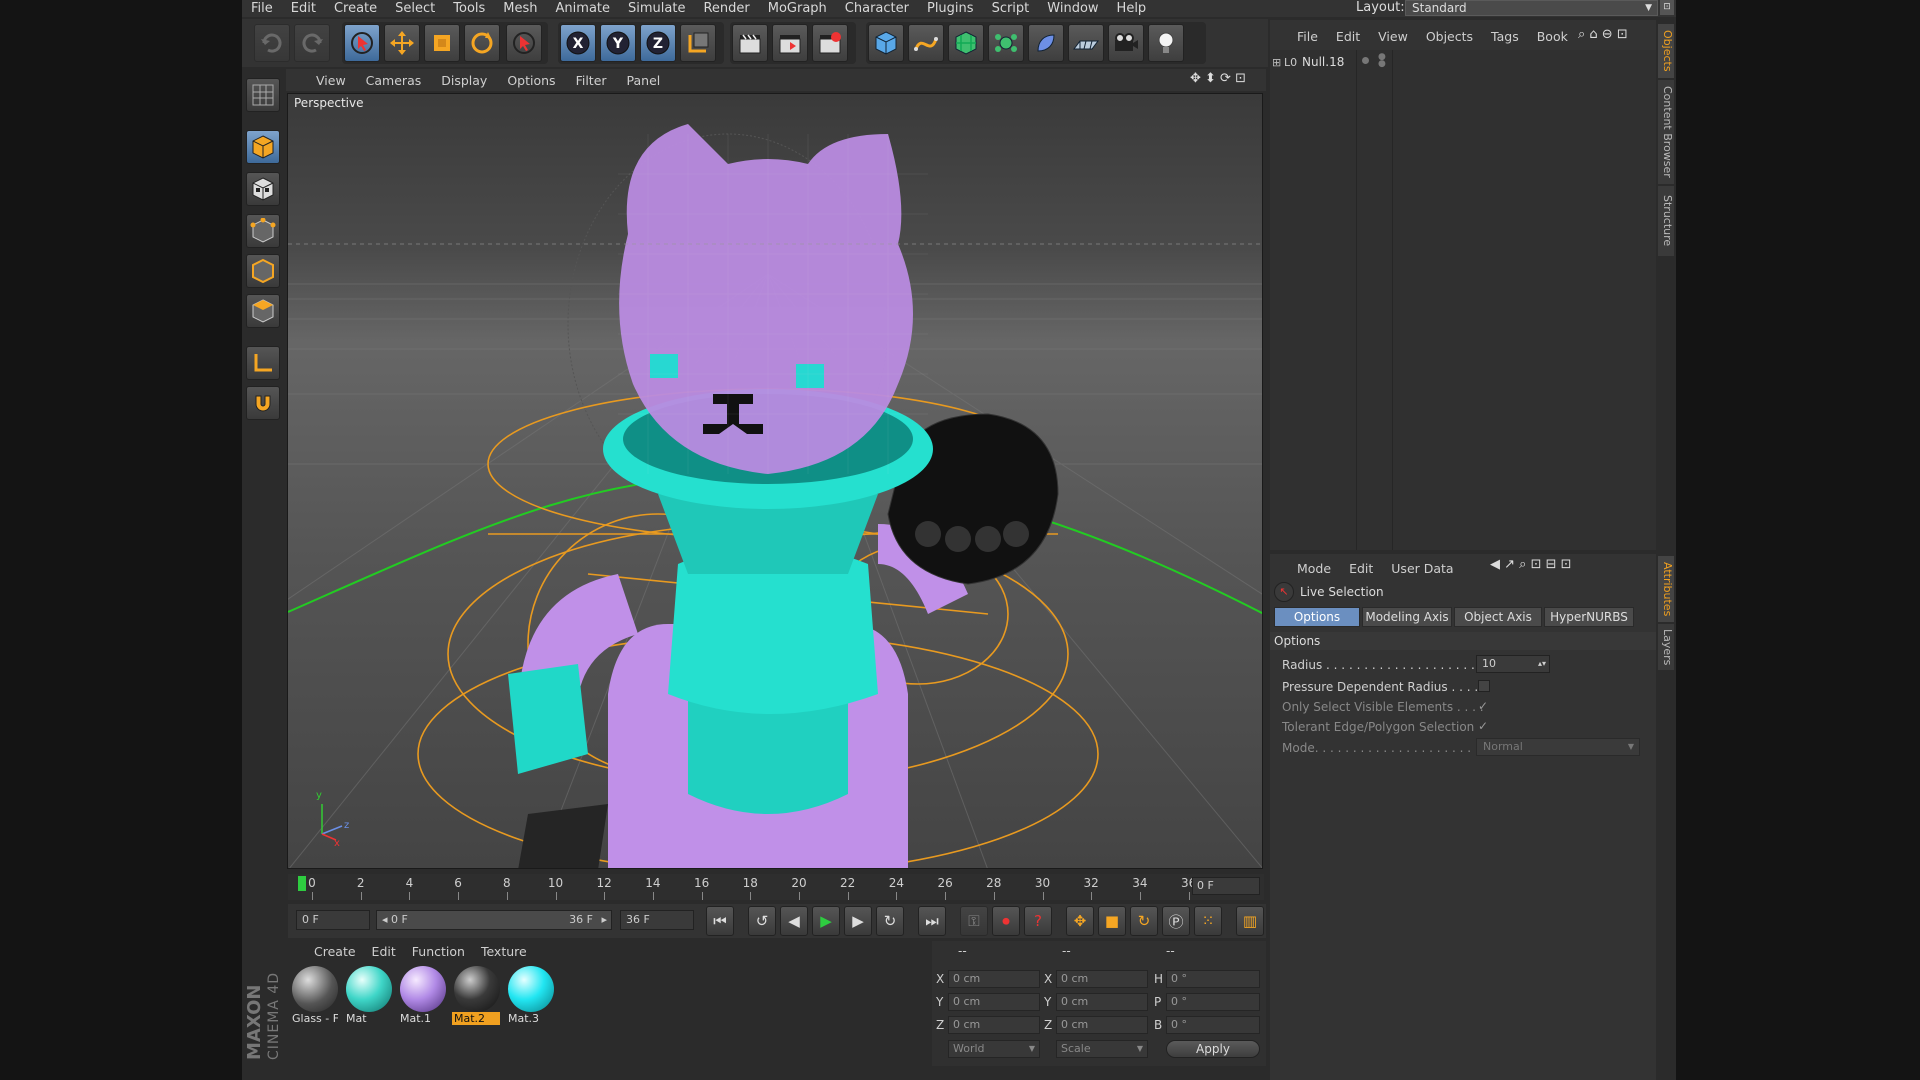 The height and width of the screenshot is (1080, 1920). I want to click on x-axis-lock-button: X, so click(578, 43).